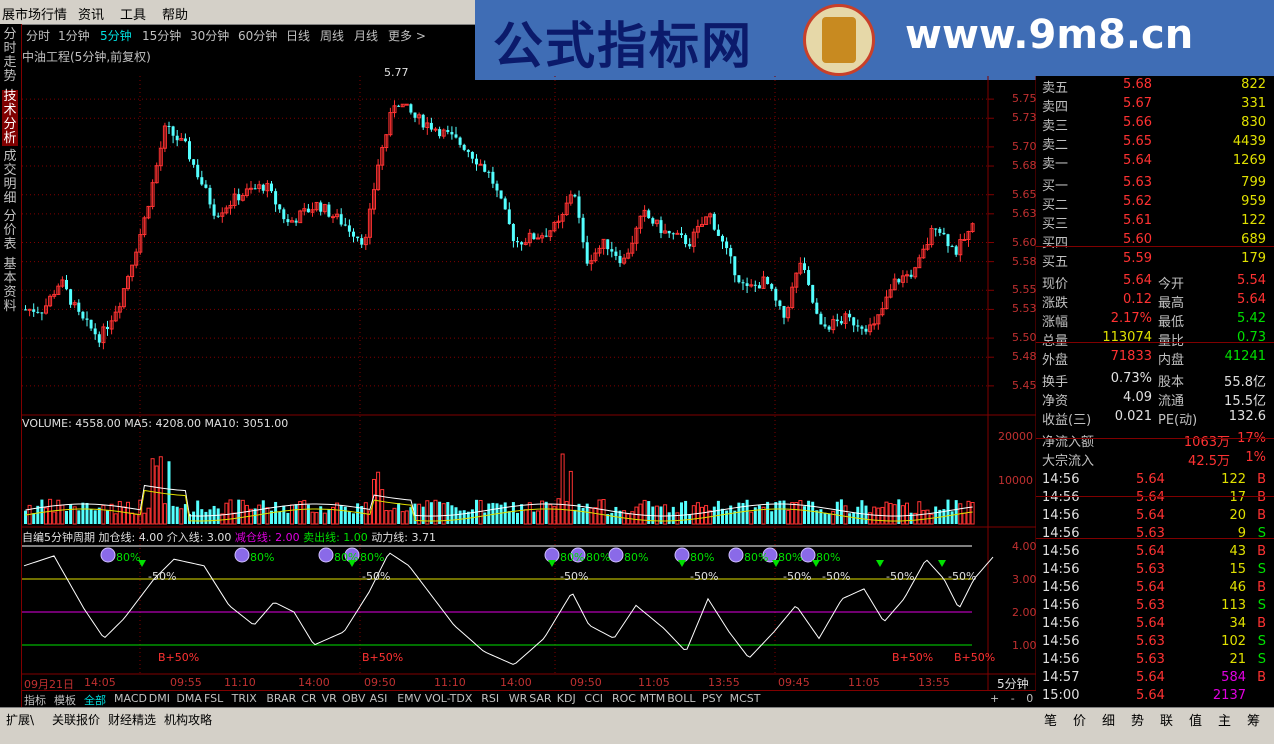 Image resolution: width=1274 pixels, height=744 pixels. What do you see at coordinates (1224, 719) in the screenshot?
I see `right-tab: 主` at bounding box center [1224, 719].